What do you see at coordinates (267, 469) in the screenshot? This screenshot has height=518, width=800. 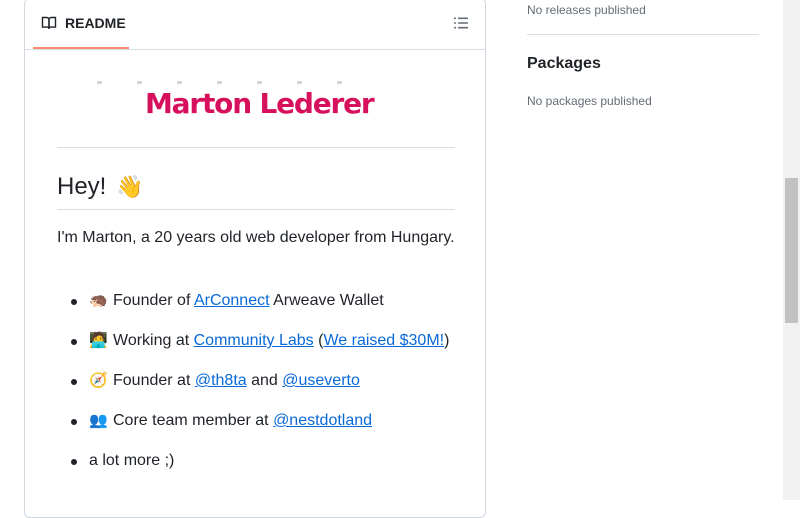 I see `list-item: a lot more ;)` at bounding box center [267, 469].